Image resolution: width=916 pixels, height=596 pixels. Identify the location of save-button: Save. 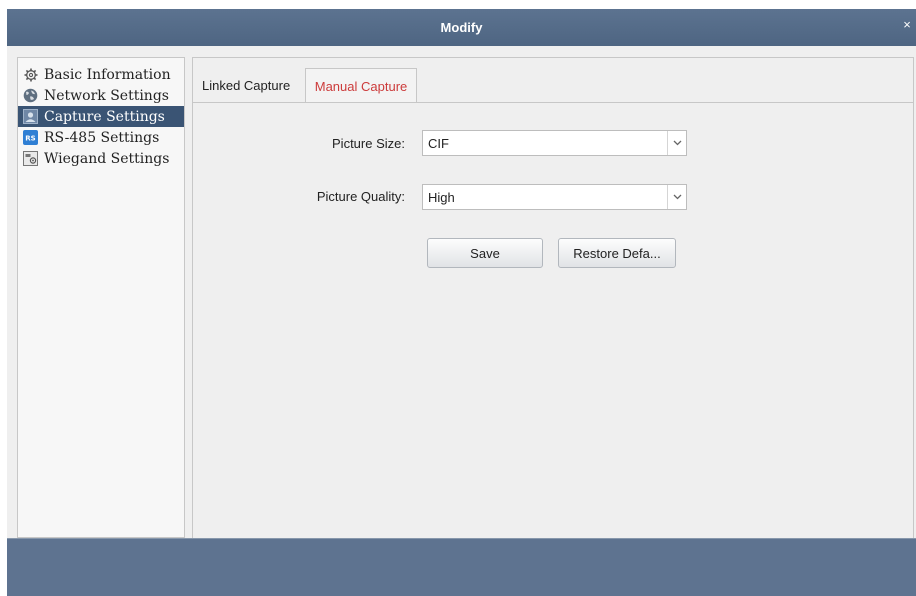
(485, 253).